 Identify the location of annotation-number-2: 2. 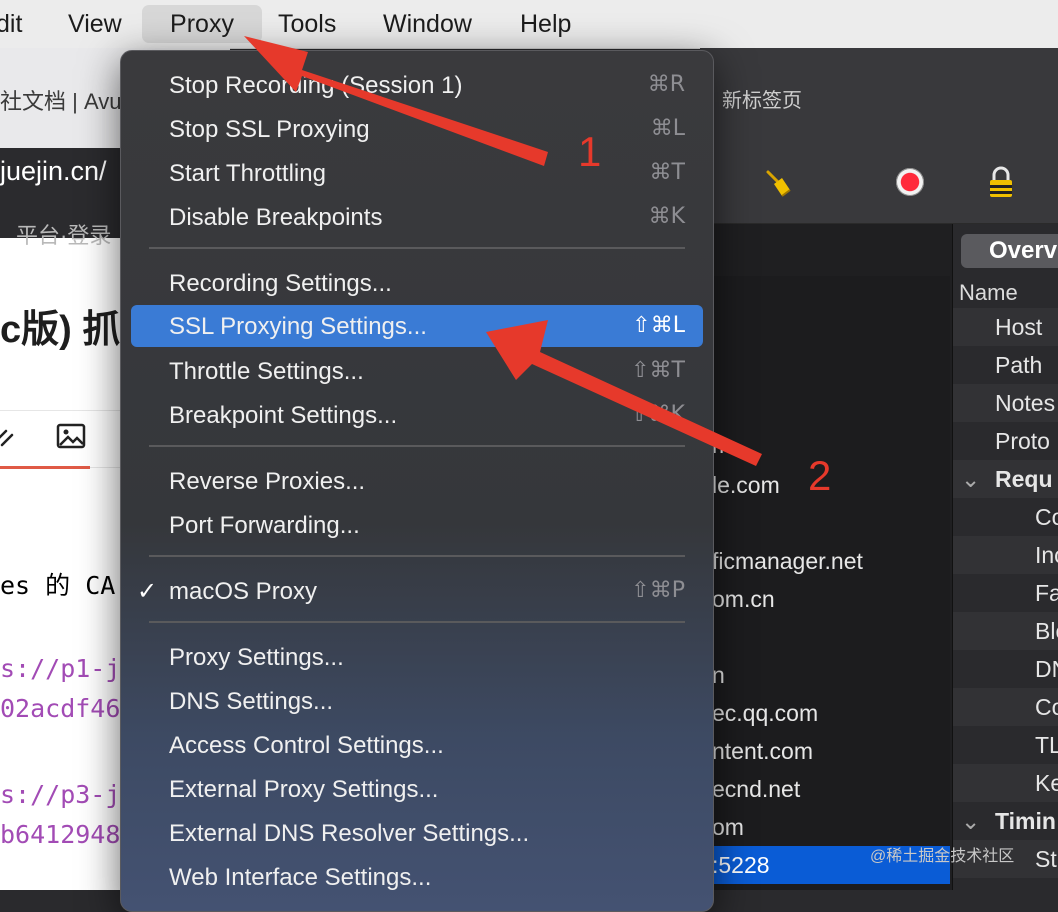
(820, 475).